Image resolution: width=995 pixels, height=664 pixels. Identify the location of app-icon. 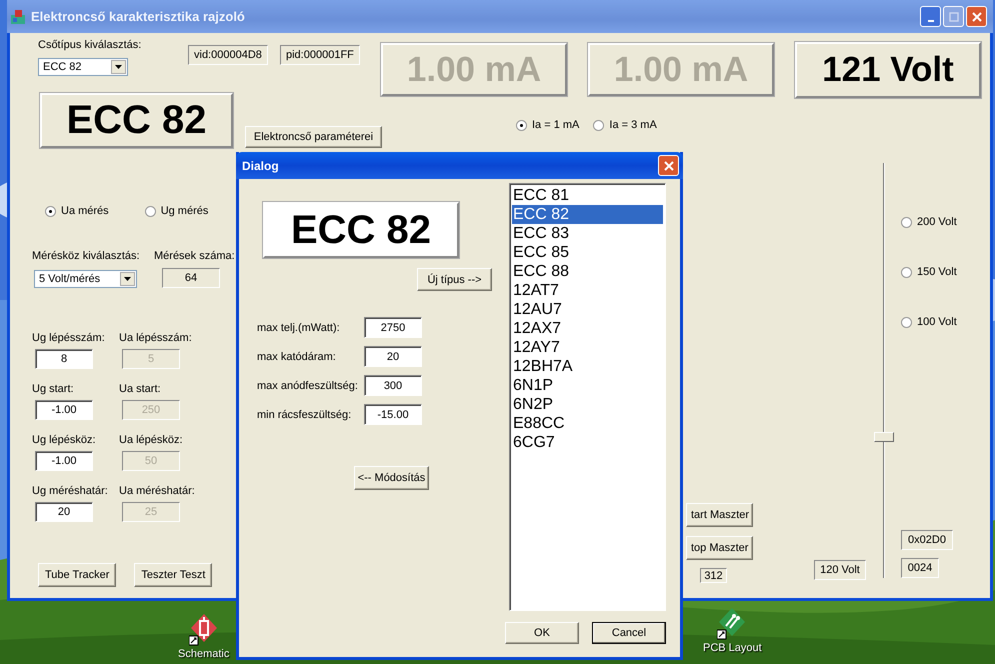
(18, 16).